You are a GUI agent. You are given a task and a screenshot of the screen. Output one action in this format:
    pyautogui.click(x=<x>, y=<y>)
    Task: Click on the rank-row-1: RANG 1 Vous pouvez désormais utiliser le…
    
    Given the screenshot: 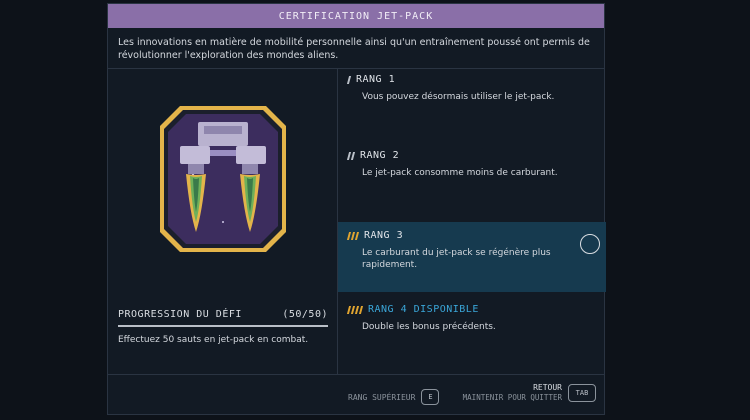 What is the action you would take?
    pyautogui.click(x=472, y=109)
    